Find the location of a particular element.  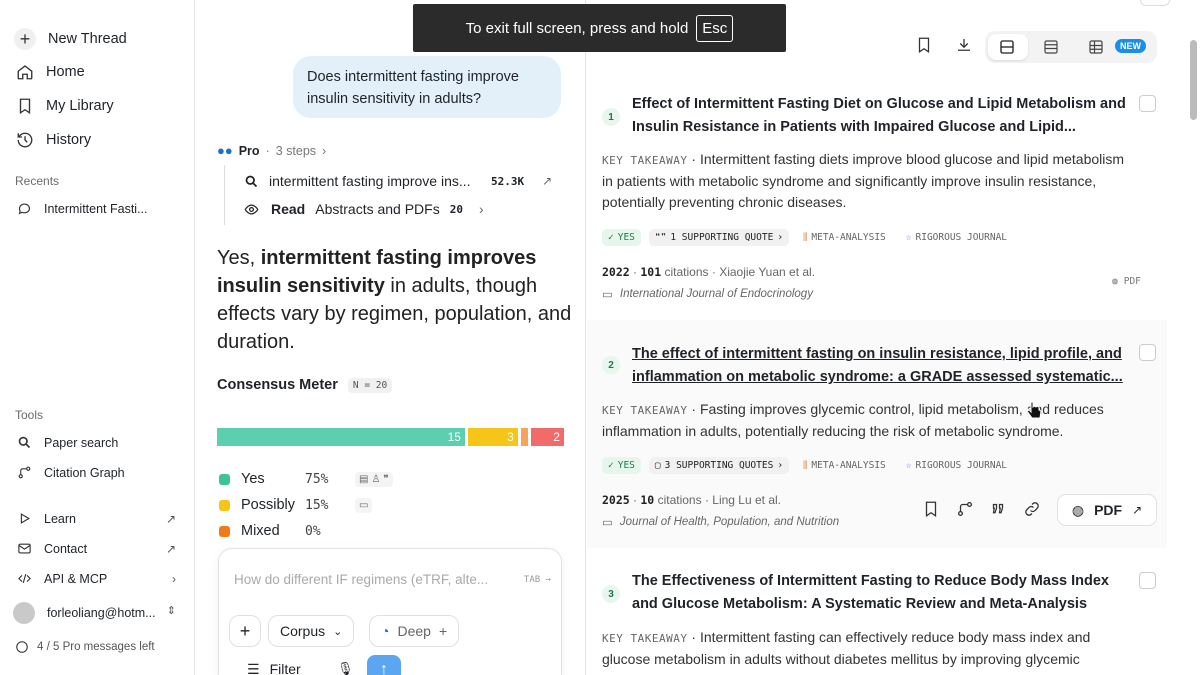

bookmark-icon is located at coordinates (25, 106).